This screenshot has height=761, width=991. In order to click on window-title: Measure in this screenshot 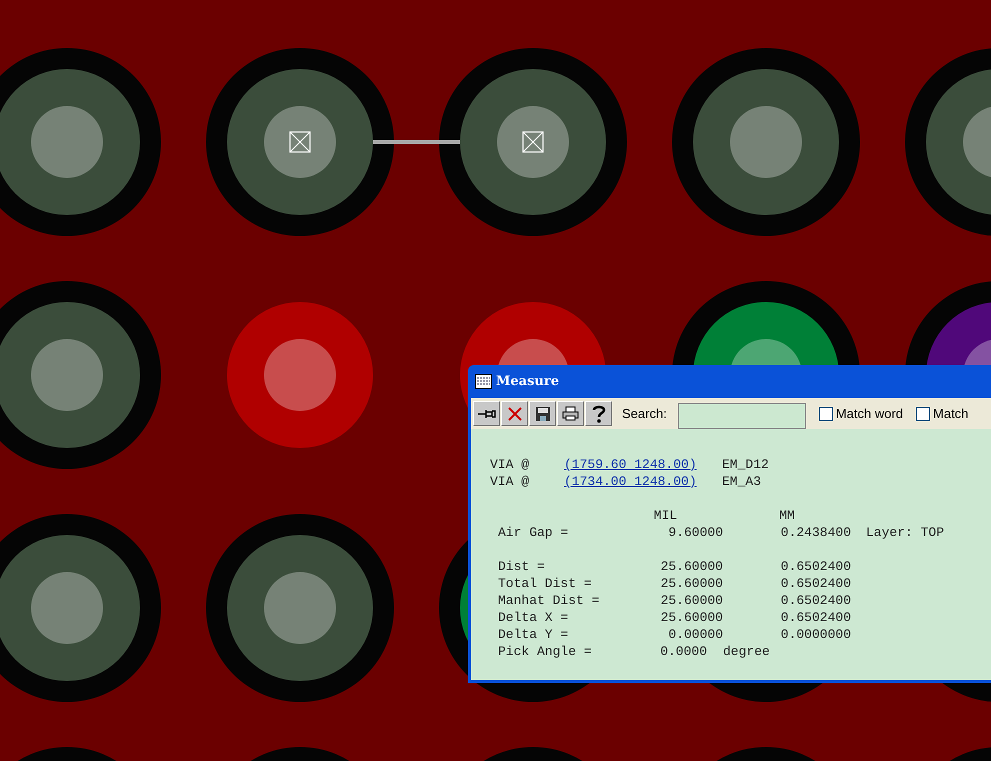, I will do `click(527, 381)`.